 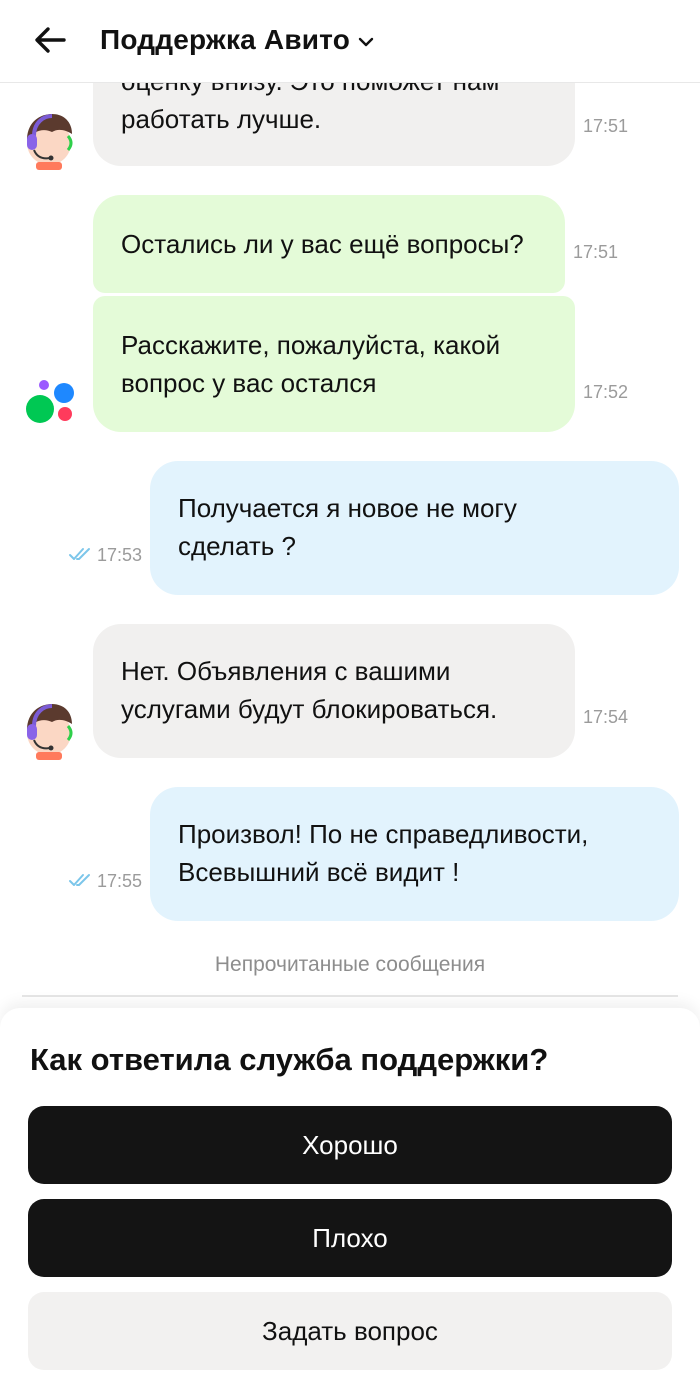 What do you see at coordinates (50, 401) in the screenshot?
I see `avito-logo-icon` at bounding box center [50, 401].